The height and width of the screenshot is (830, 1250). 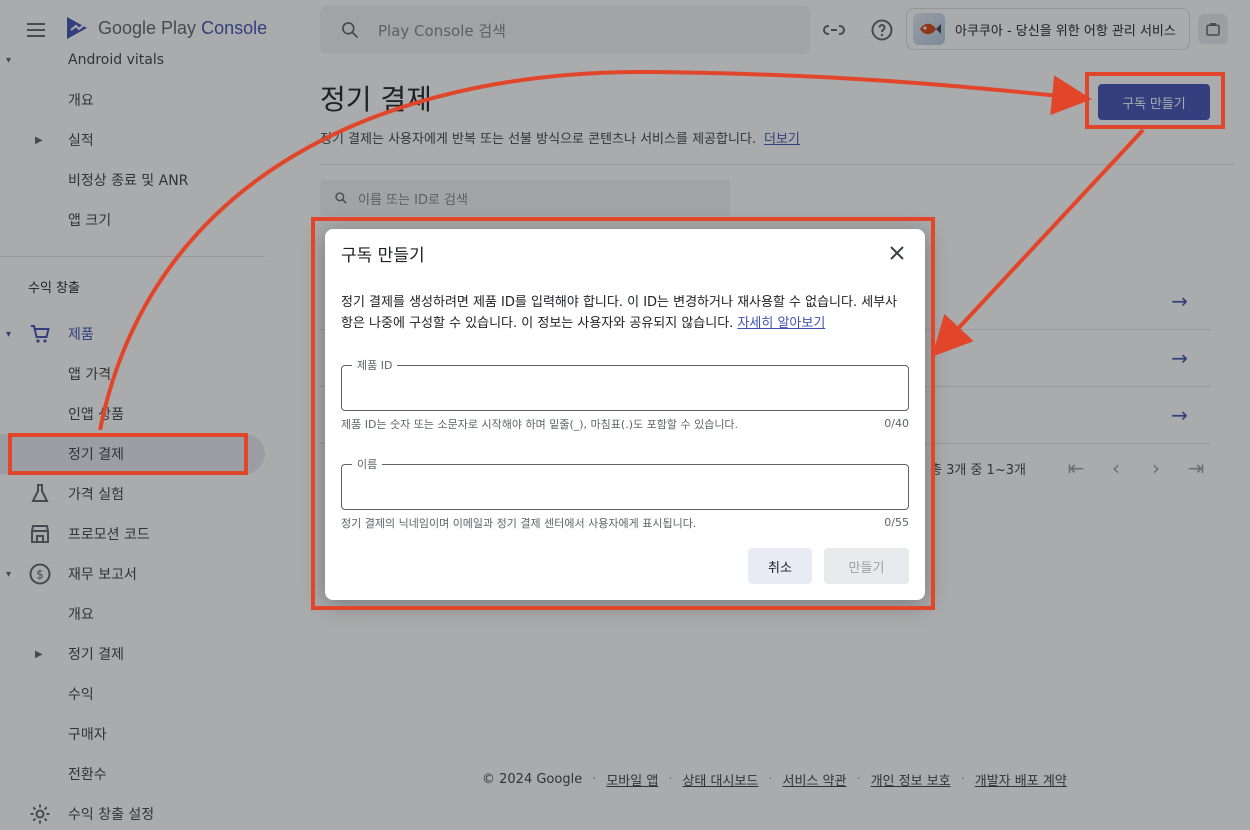 I want to click on learn-more-link: 자세히 알아보기, so click(x=781, y=323).